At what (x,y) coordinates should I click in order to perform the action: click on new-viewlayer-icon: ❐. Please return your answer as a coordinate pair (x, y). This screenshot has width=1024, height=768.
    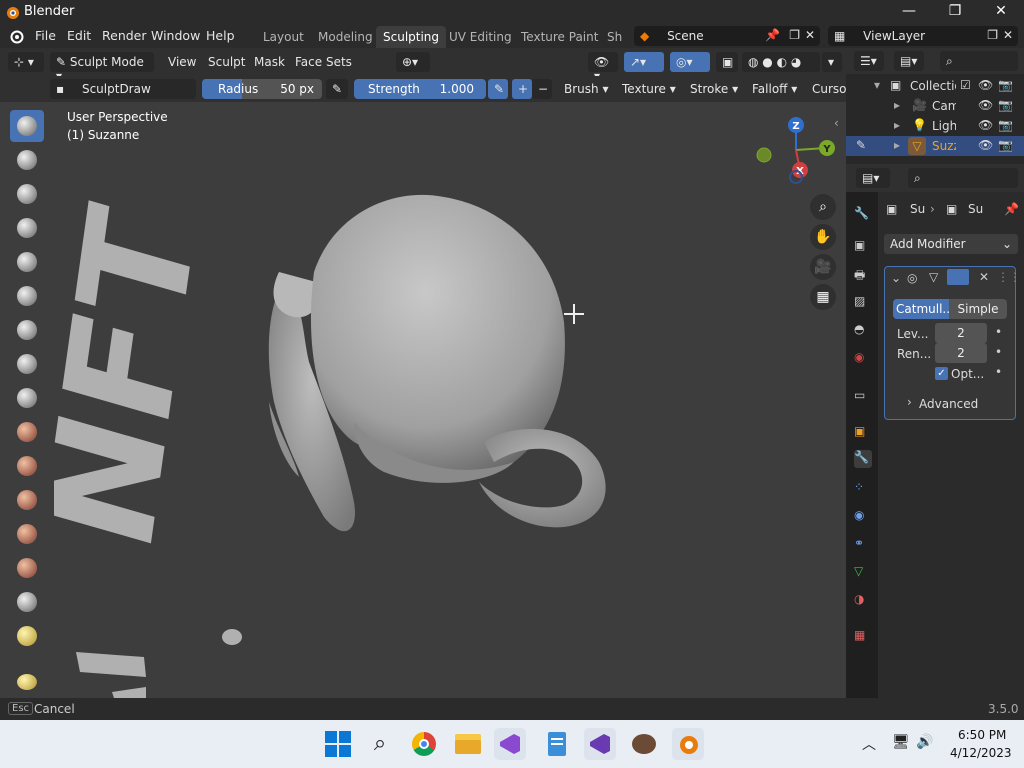
    Looking at the image, I should click on (992, 35).